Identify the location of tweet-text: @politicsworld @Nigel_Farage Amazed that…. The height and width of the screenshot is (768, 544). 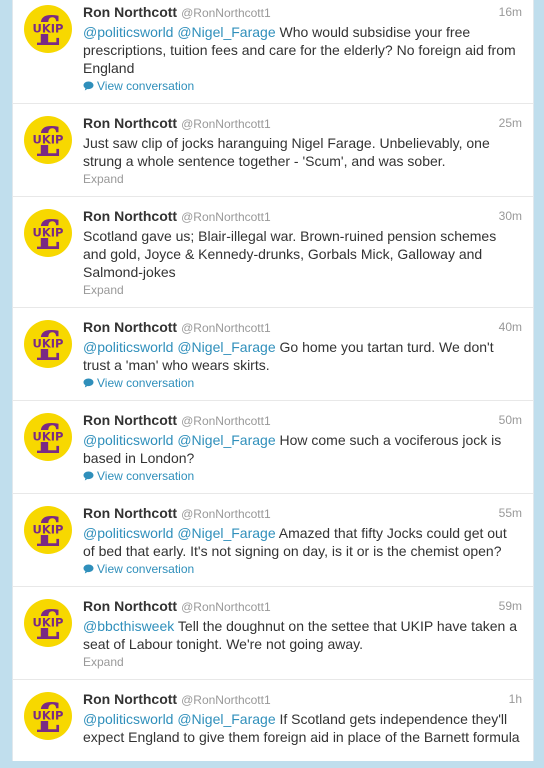
(302, 542).